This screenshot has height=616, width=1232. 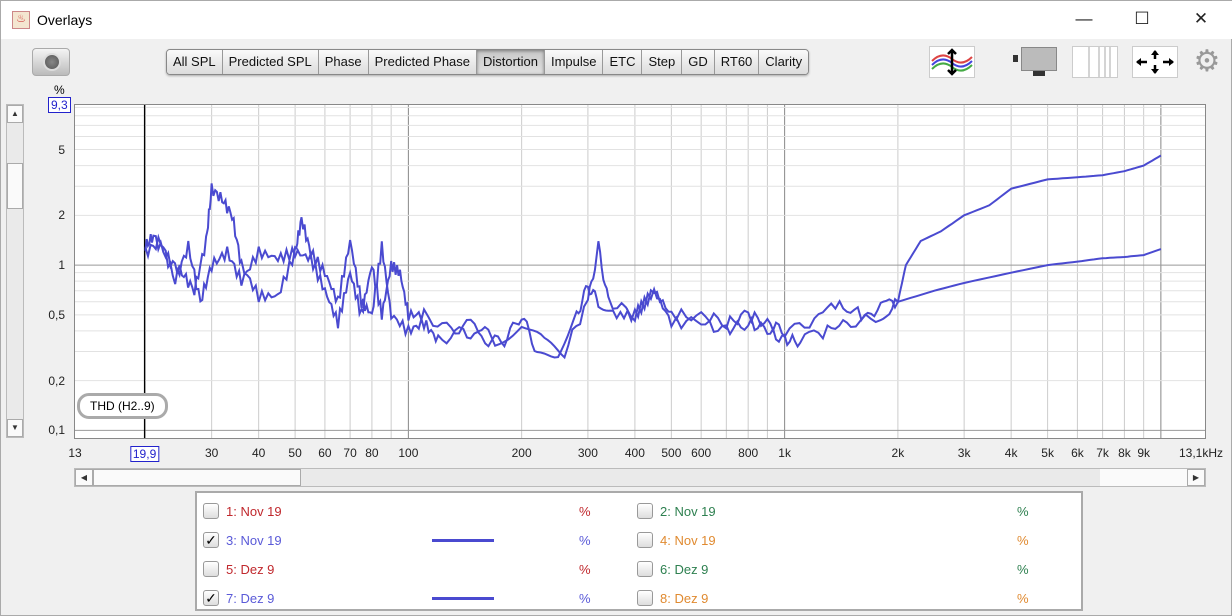 I want to click on java-app-icon: ♨, so click(x=21, y=20).